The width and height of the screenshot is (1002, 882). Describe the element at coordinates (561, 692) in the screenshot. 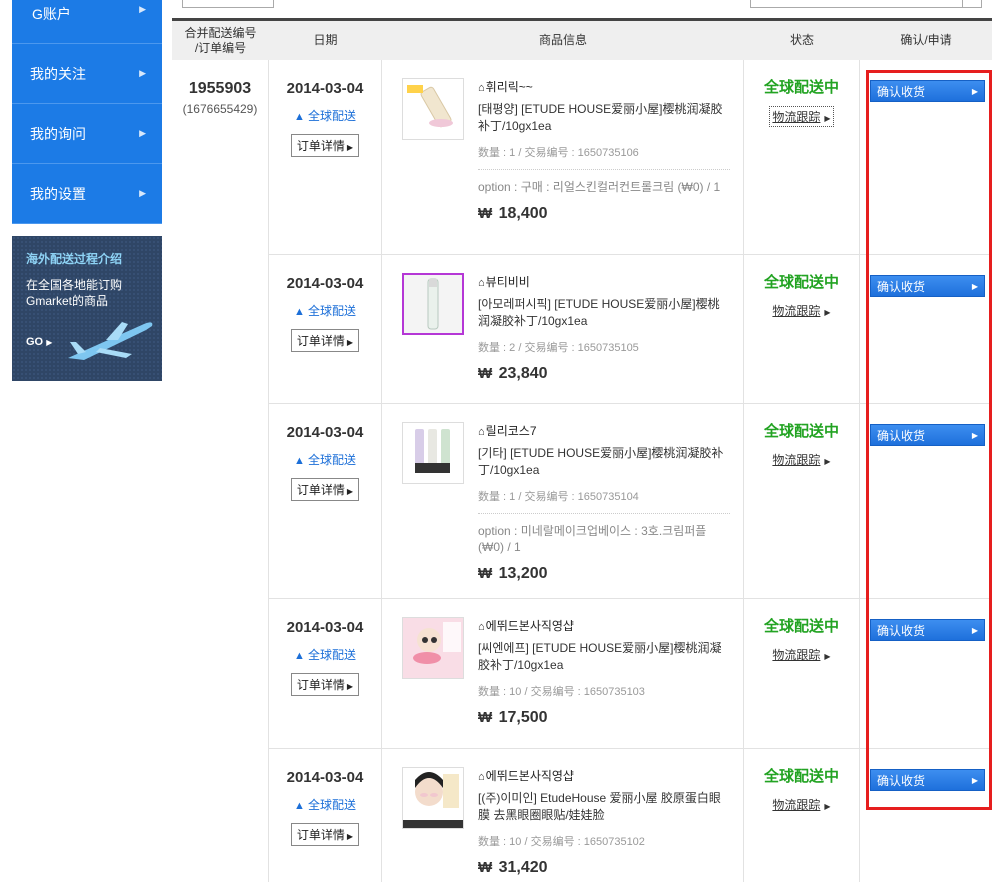

I see `quantity-transaction: 数量 : 10 / 交易编号 : 1650735103` at that location.